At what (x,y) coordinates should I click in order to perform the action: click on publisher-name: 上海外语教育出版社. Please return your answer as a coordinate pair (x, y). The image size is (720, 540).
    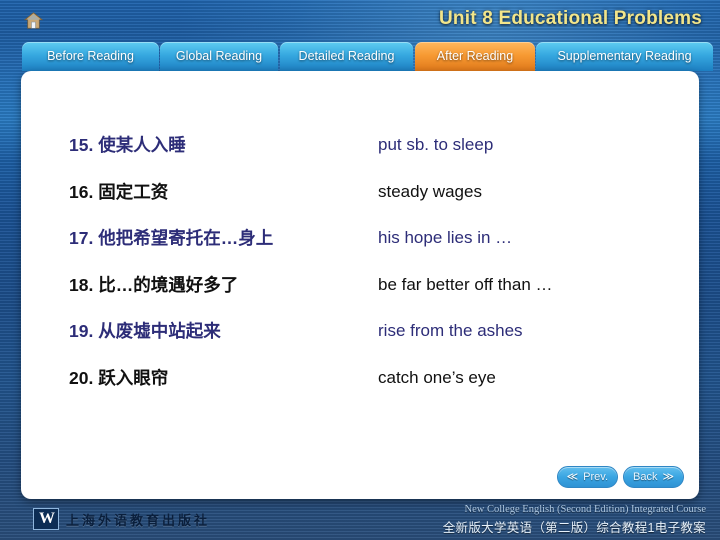
    Looking at the image, I should click on (138, 521).